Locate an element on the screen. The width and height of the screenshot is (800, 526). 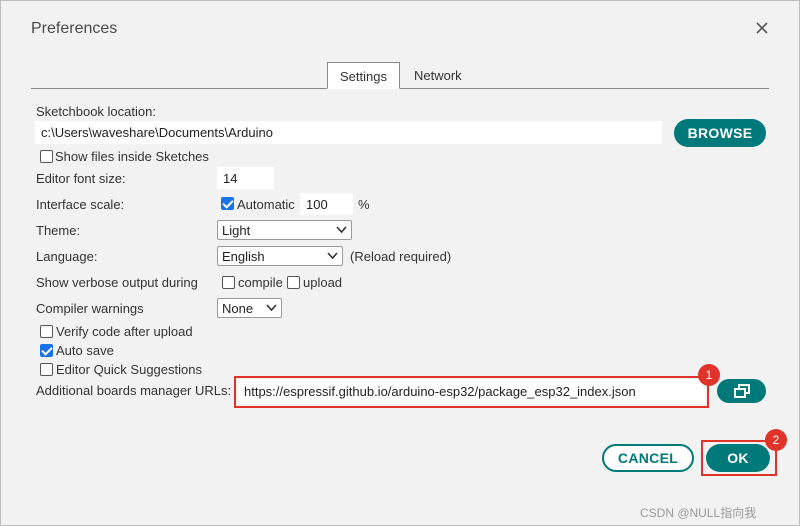
theme-label: Theme: is located at coordinates (58, 230).